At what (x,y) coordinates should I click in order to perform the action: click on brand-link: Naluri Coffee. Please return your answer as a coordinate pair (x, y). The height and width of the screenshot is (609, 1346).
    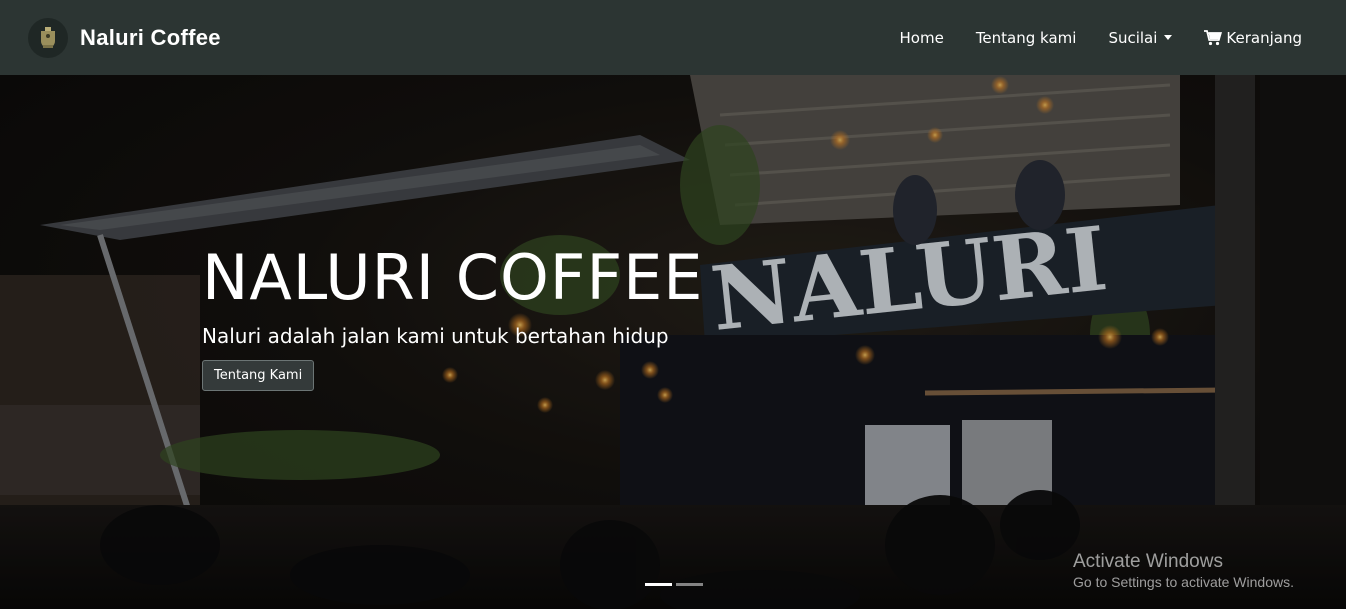
    Looking at the image, I should click on (124, 37).